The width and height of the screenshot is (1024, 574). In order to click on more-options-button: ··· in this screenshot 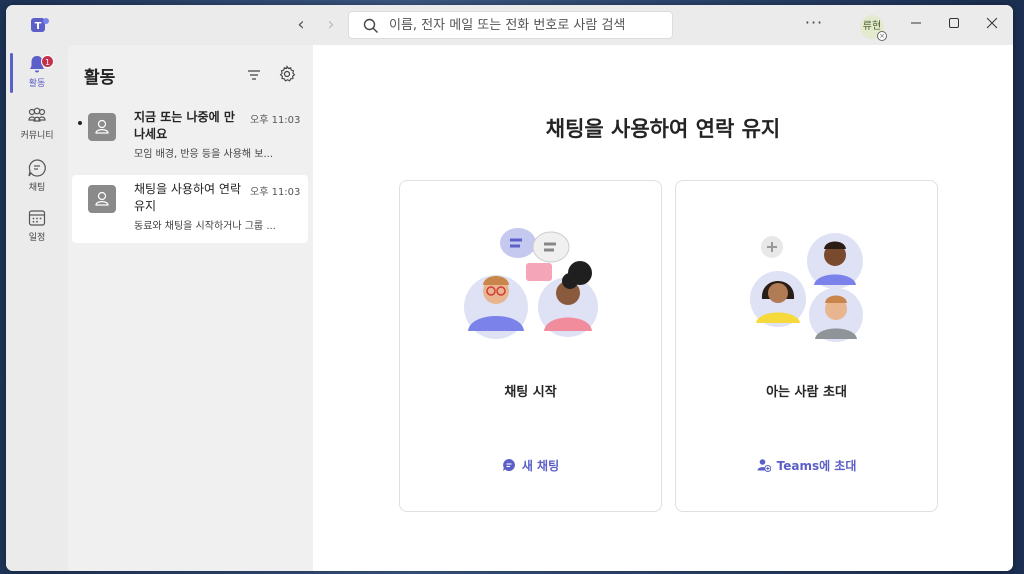, I will do `click(814, 24)`.